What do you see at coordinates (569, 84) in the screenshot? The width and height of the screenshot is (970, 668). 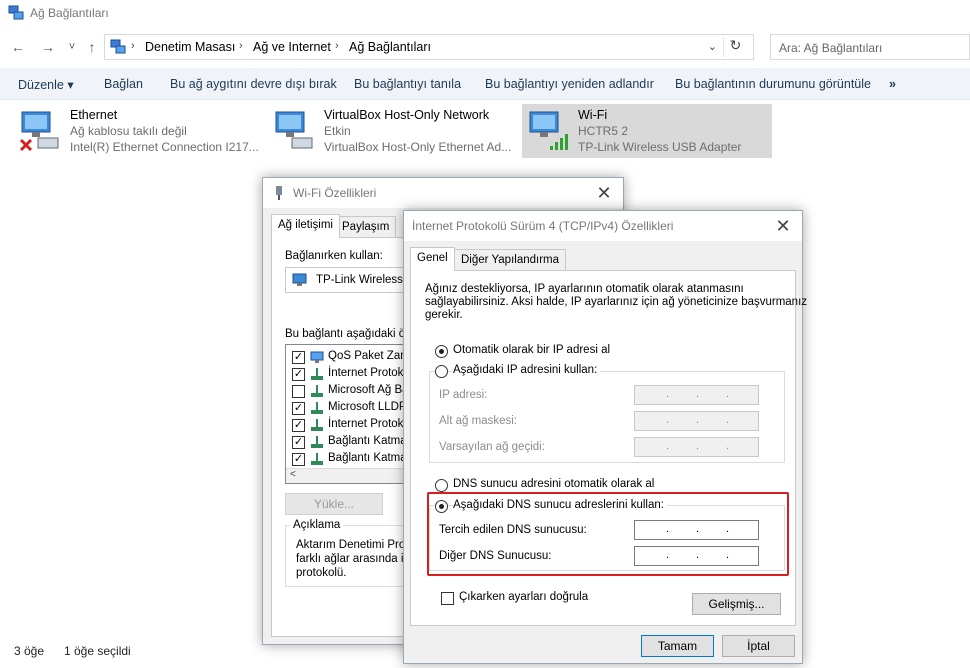 I see `rename-button: Bu bağlantıyı yeniden adlandır` at bounding box center [569, 84].